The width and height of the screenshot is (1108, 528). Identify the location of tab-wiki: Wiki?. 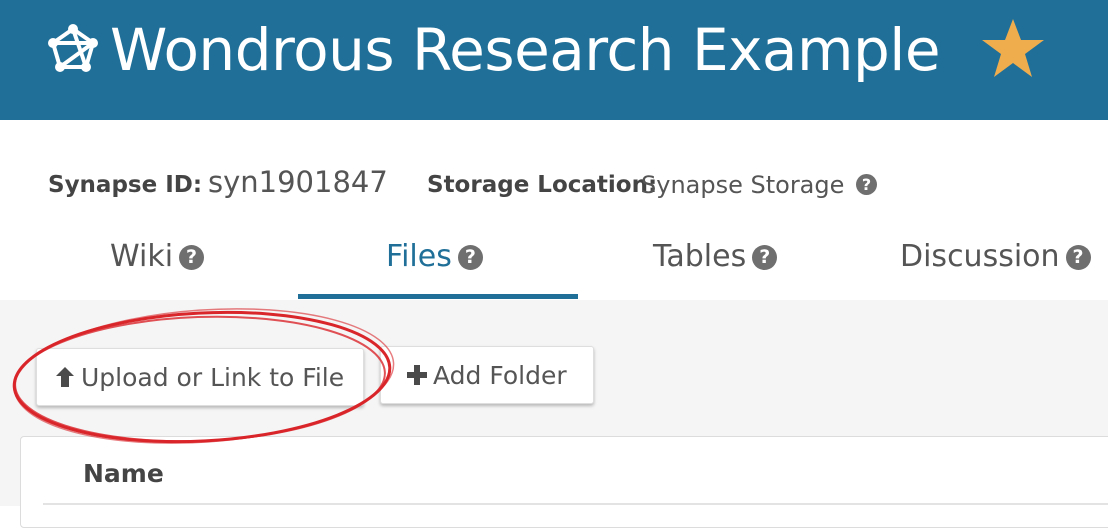
(157, 259).